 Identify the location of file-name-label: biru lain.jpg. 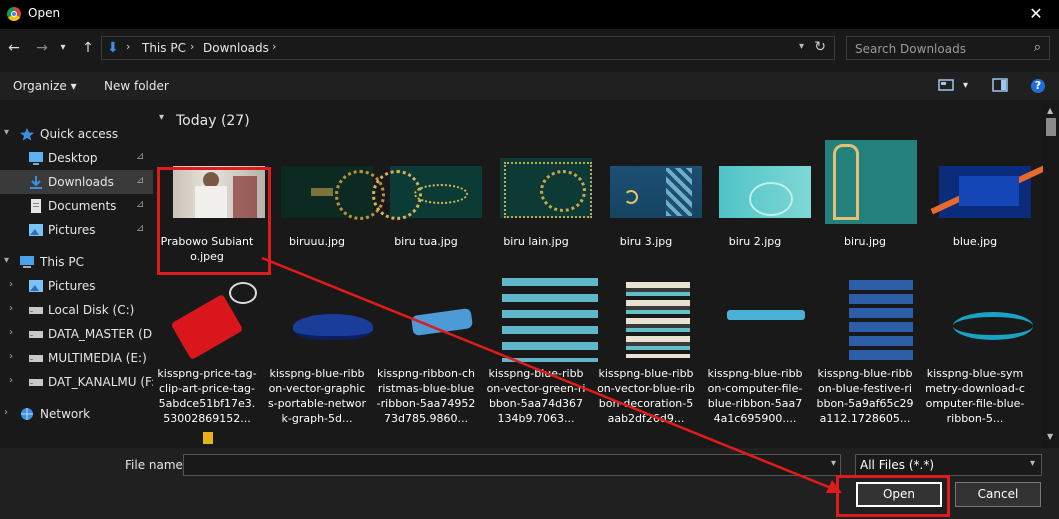
(536, 241).